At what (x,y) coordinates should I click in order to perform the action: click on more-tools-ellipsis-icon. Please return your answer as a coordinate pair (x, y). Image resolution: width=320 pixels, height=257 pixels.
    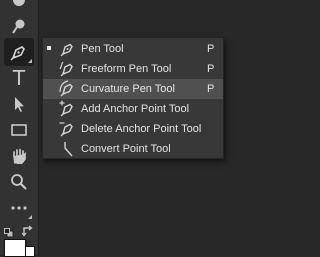
    Looking at the image, I should click on (19, 208).